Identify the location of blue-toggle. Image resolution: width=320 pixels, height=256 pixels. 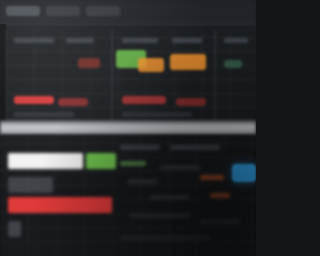
(244, 173).